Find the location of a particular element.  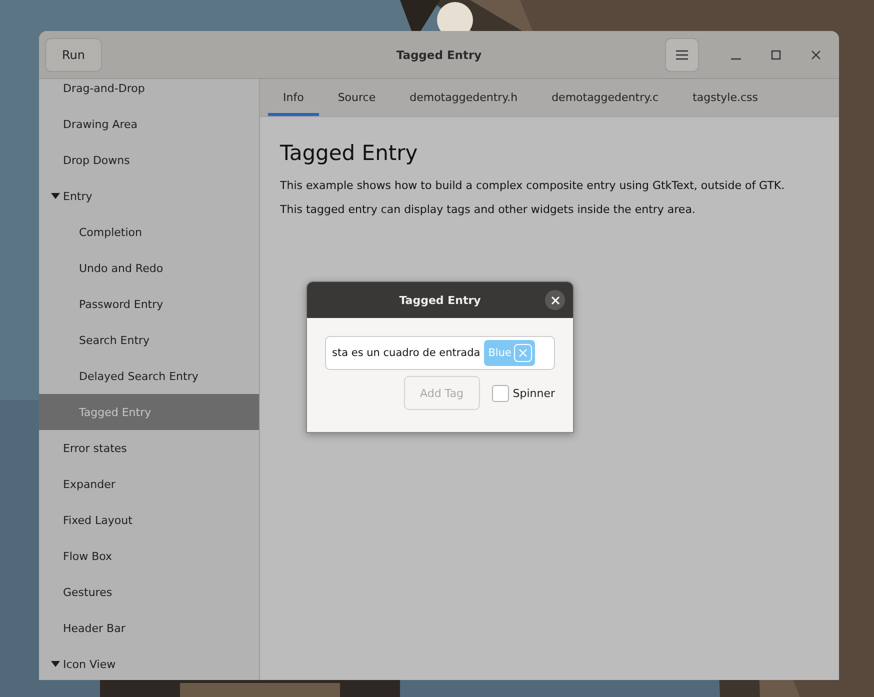

close-button is located at coordinates (555, 300).